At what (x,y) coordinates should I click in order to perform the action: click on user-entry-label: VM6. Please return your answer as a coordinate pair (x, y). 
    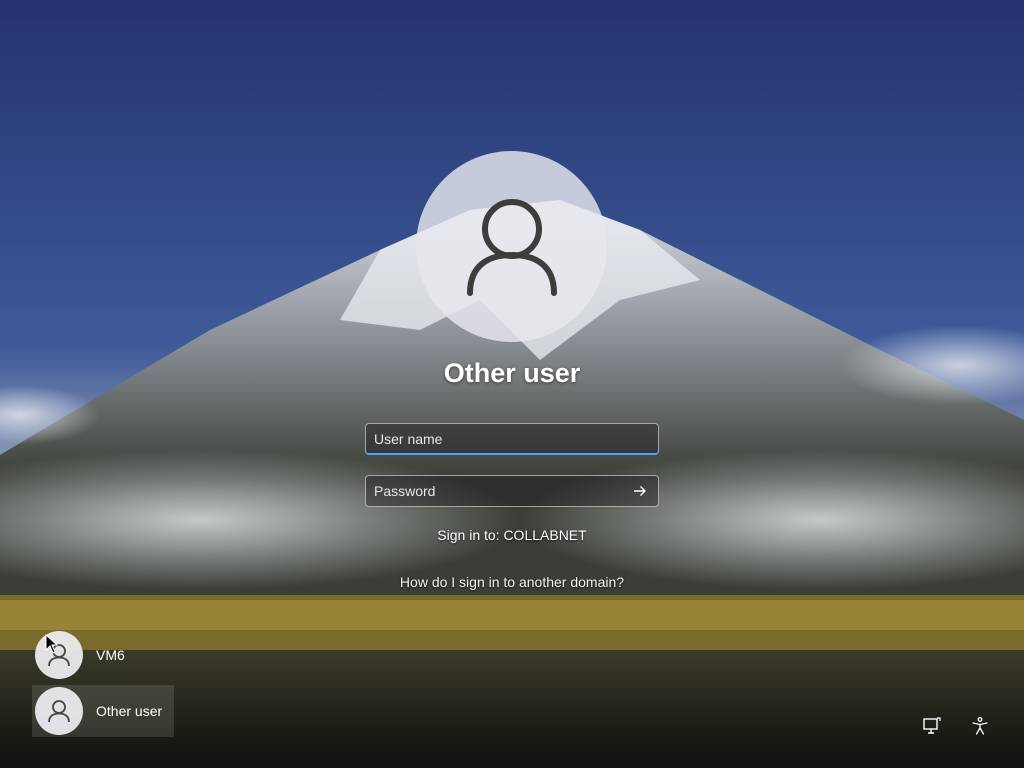
    Looking at the image, I should click on (110, 655).